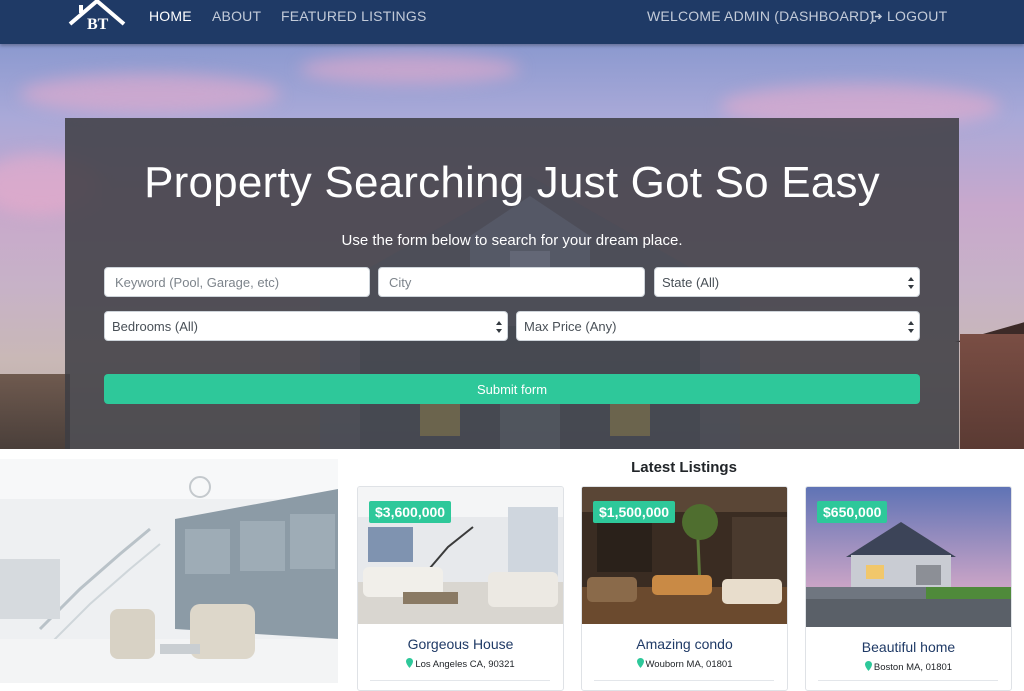 The height and width of the screenshot is (691, 1024). Describe the element at coordinates (570, 326) in the screenshot. I see `max-price-select-value: Max Price (Any)` at that location.